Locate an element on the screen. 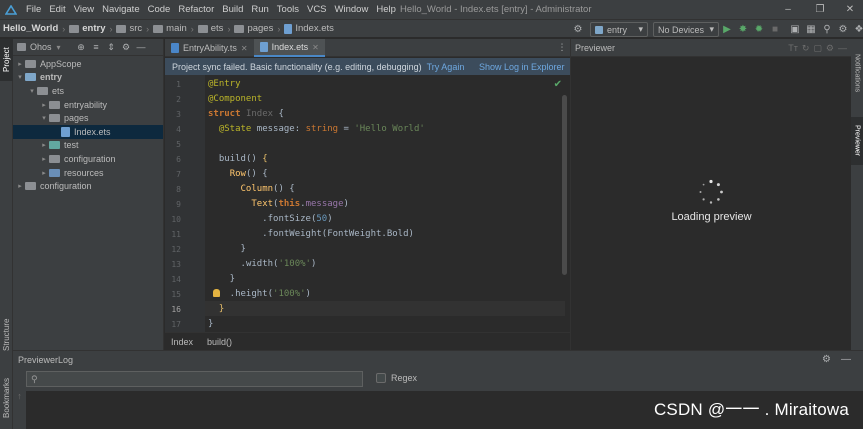  try-again-link: Try Again is located at coordinates (446, 67).